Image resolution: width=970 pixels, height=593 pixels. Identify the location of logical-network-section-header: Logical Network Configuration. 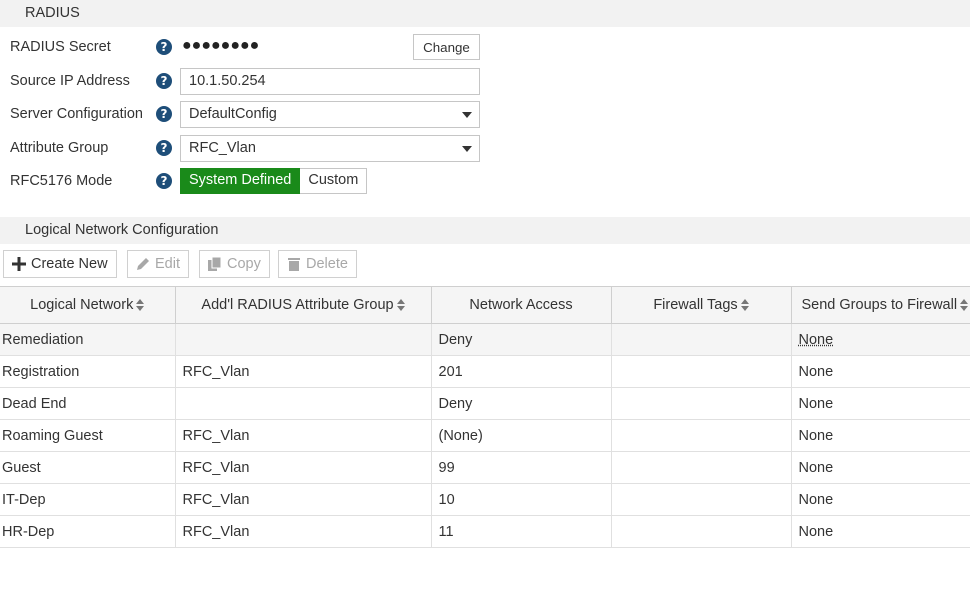
(485, 230).